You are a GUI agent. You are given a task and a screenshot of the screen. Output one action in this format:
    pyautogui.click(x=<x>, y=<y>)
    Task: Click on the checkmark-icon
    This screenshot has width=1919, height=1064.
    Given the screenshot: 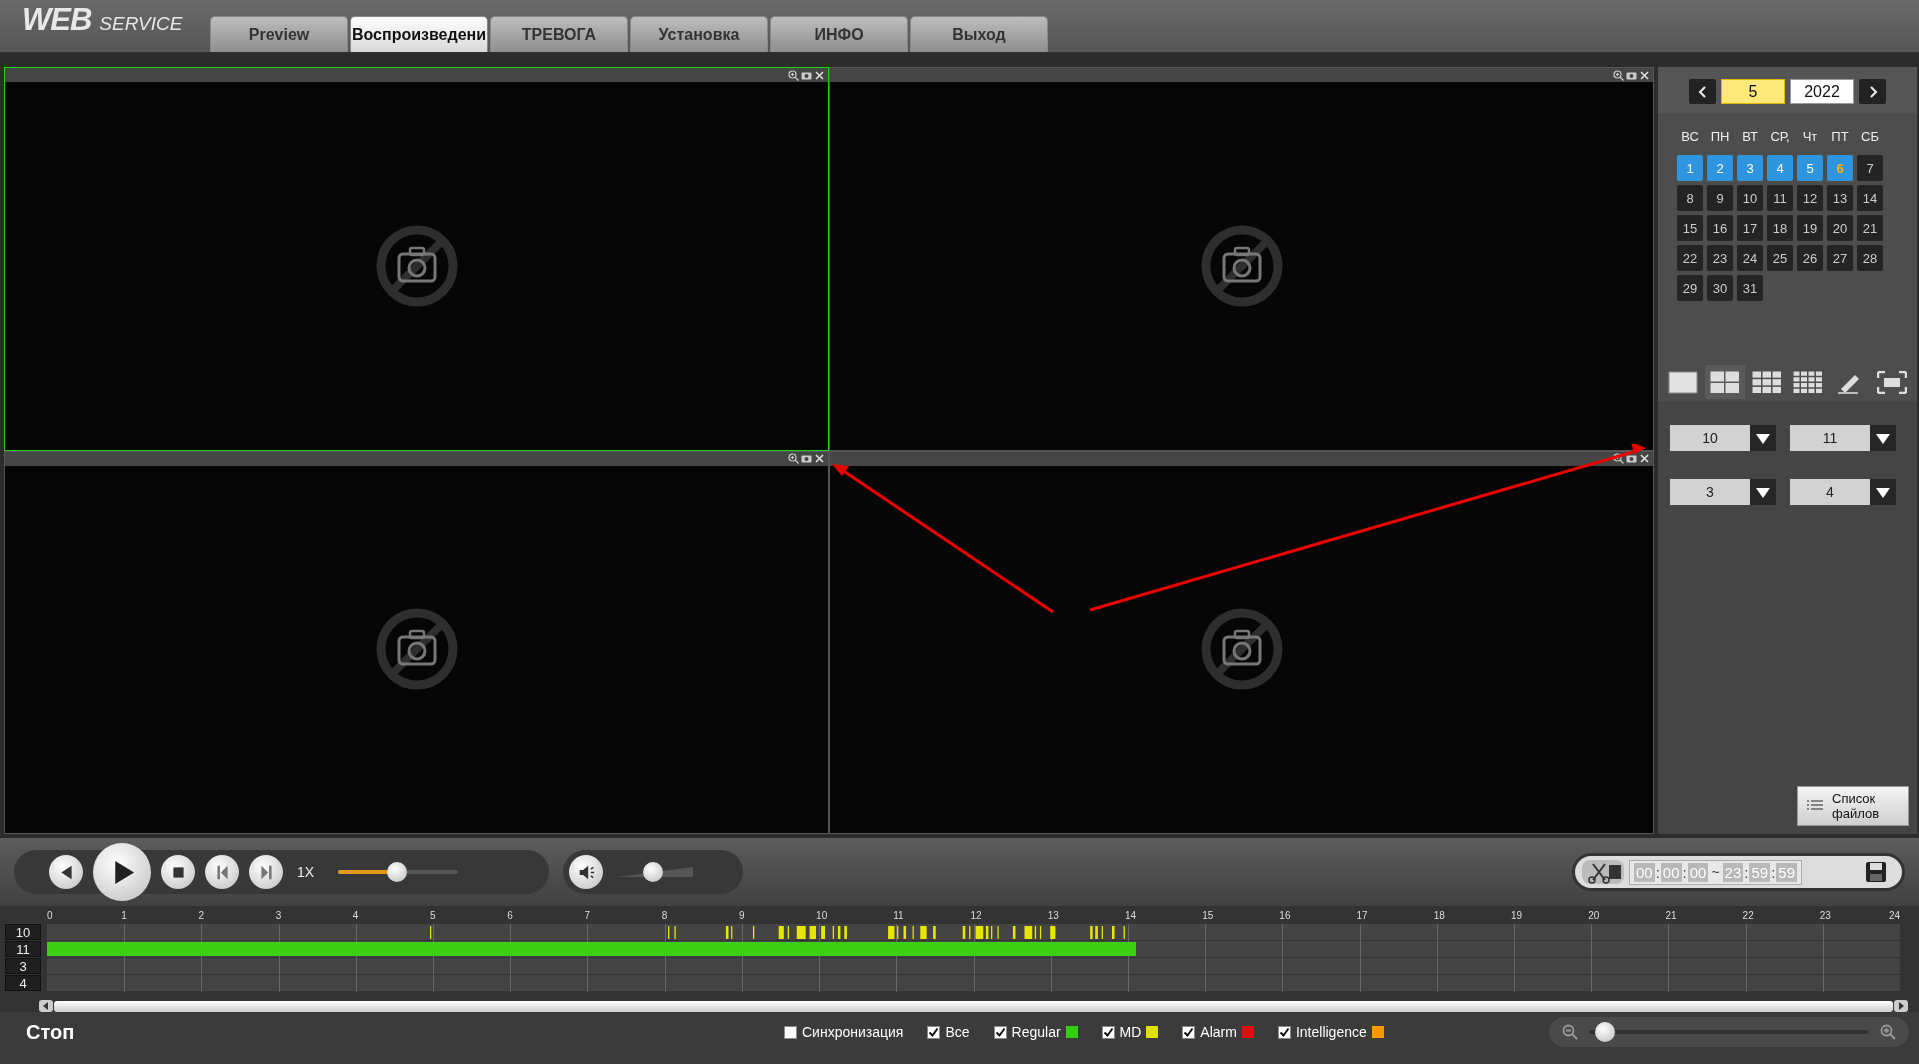 What is the action you would take?
    pyautogui.click(x=1189, y=1032)
    